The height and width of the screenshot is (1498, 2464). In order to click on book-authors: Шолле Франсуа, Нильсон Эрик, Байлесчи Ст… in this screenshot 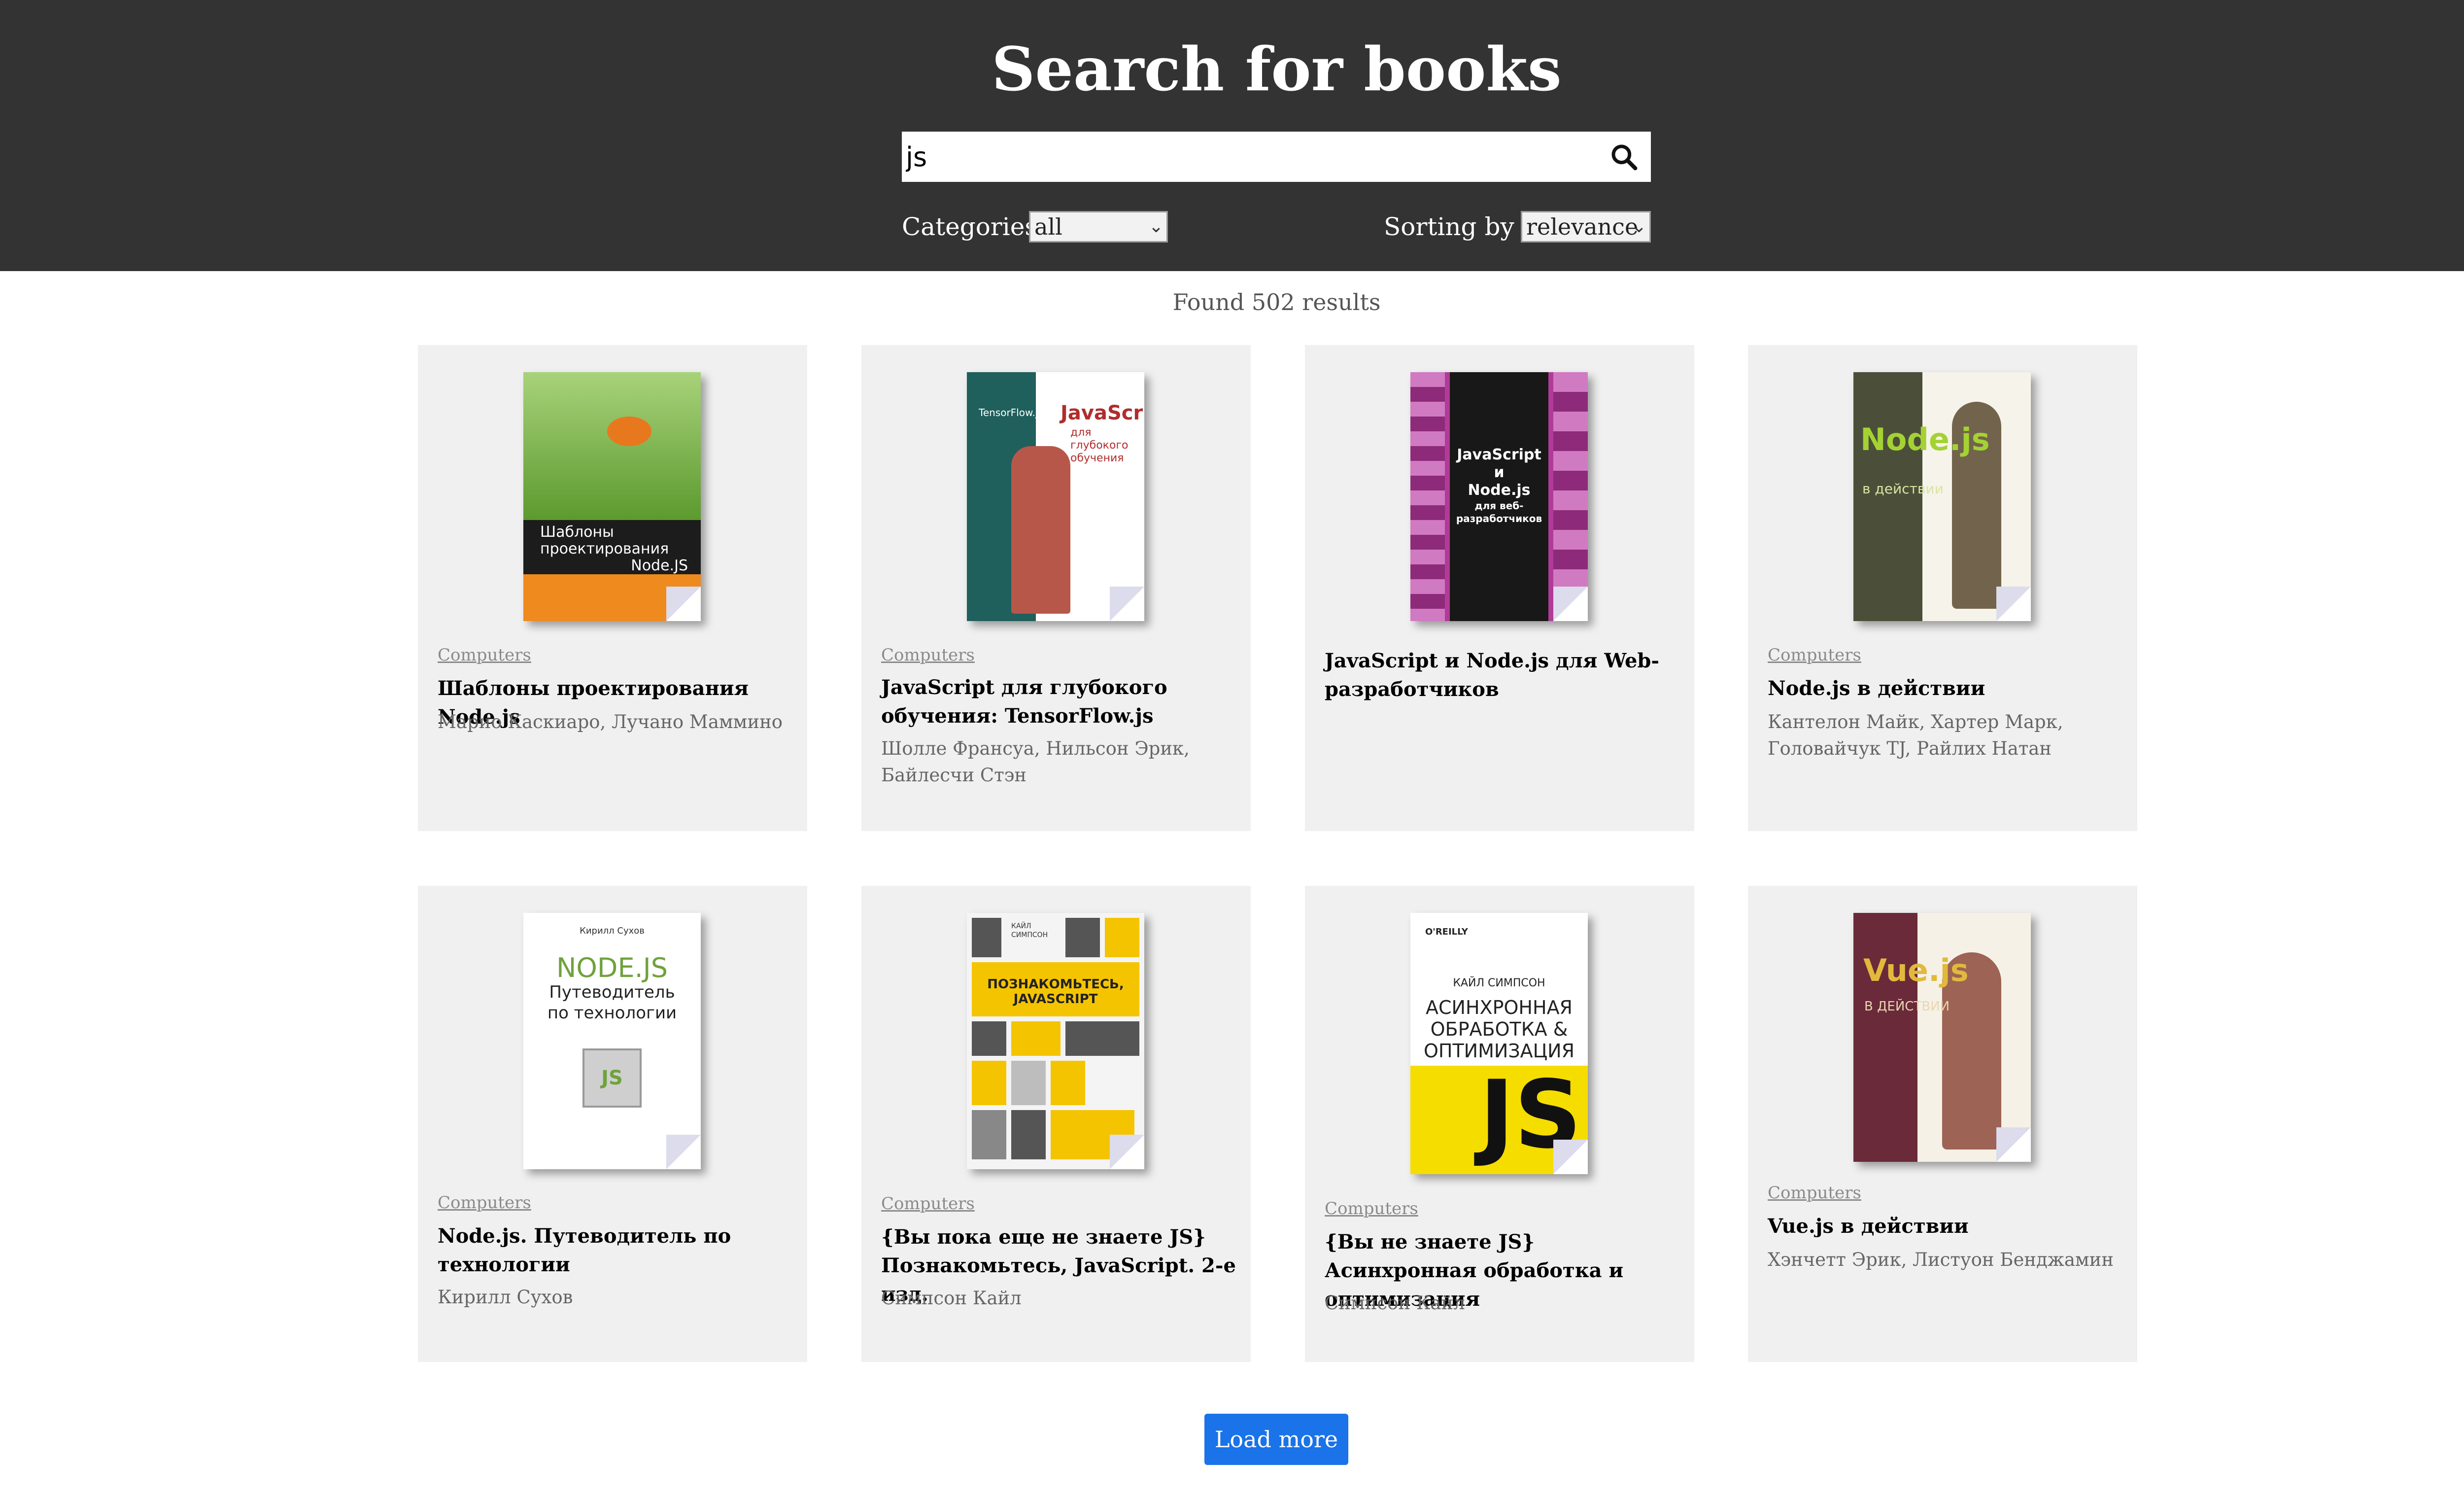, I will do `click(1035, 762)`.